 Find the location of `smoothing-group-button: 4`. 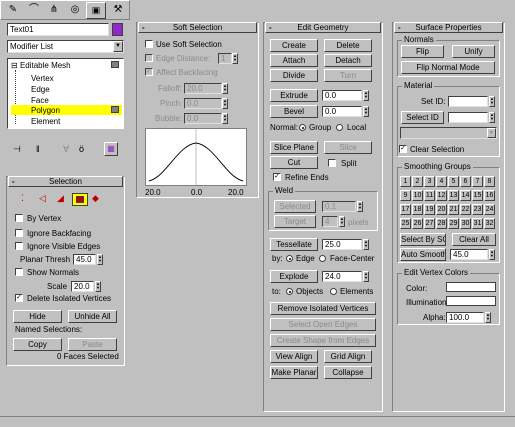

smoothing-group-button: 4 is located at coordinates (441, 181).